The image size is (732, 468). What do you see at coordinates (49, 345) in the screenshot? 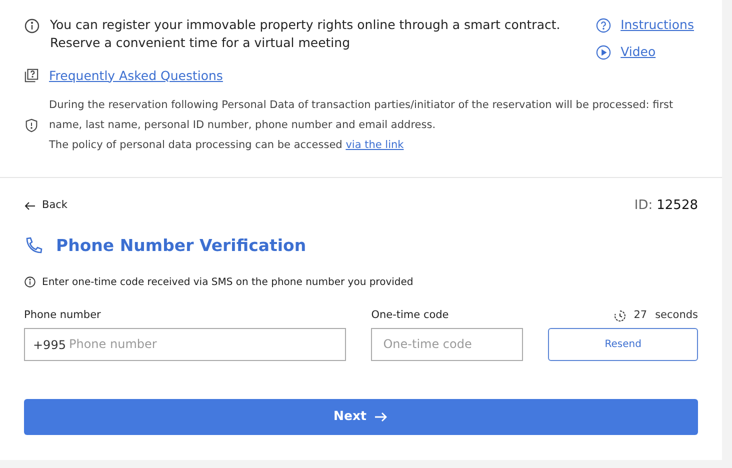
I see `country-prefix: +995` at bounding box center [49, 345].